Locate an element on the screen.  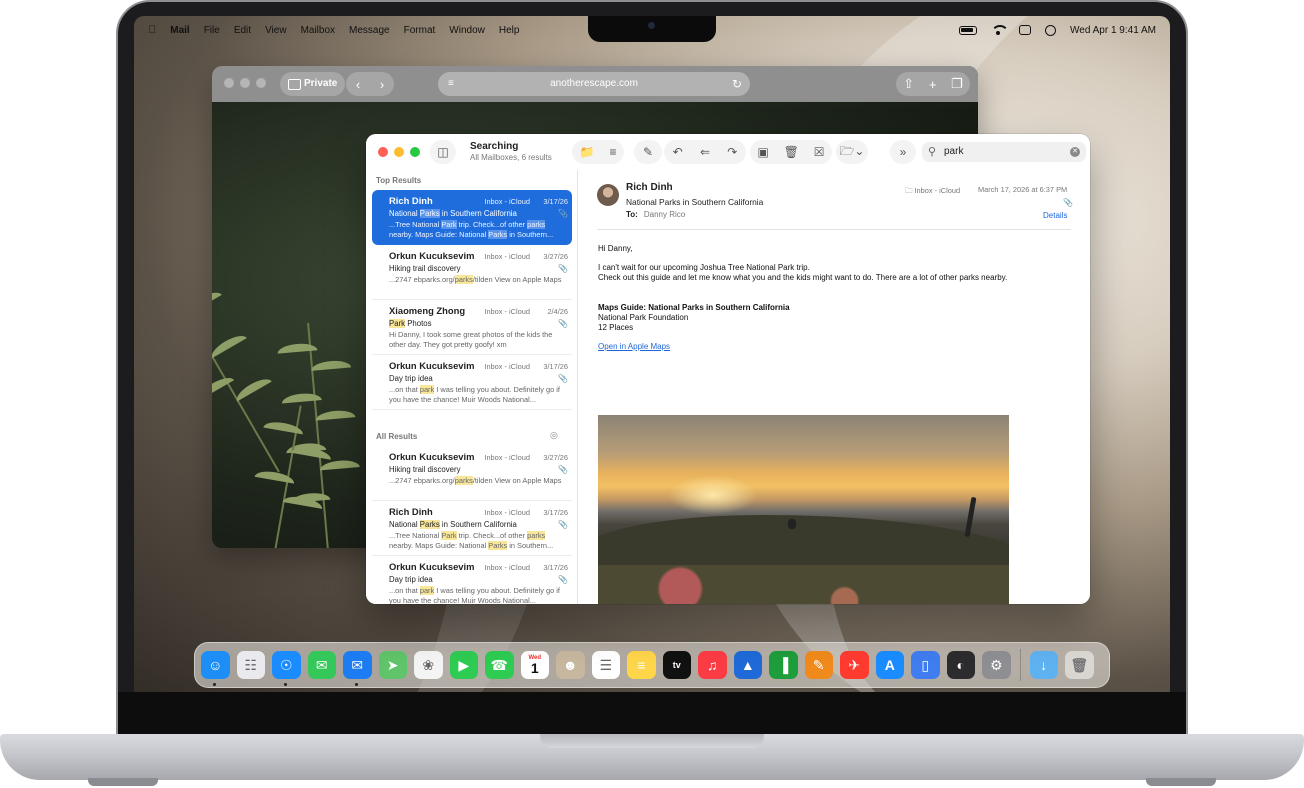
page-menu-icon: ≡ is located at coordinates (451, 84).